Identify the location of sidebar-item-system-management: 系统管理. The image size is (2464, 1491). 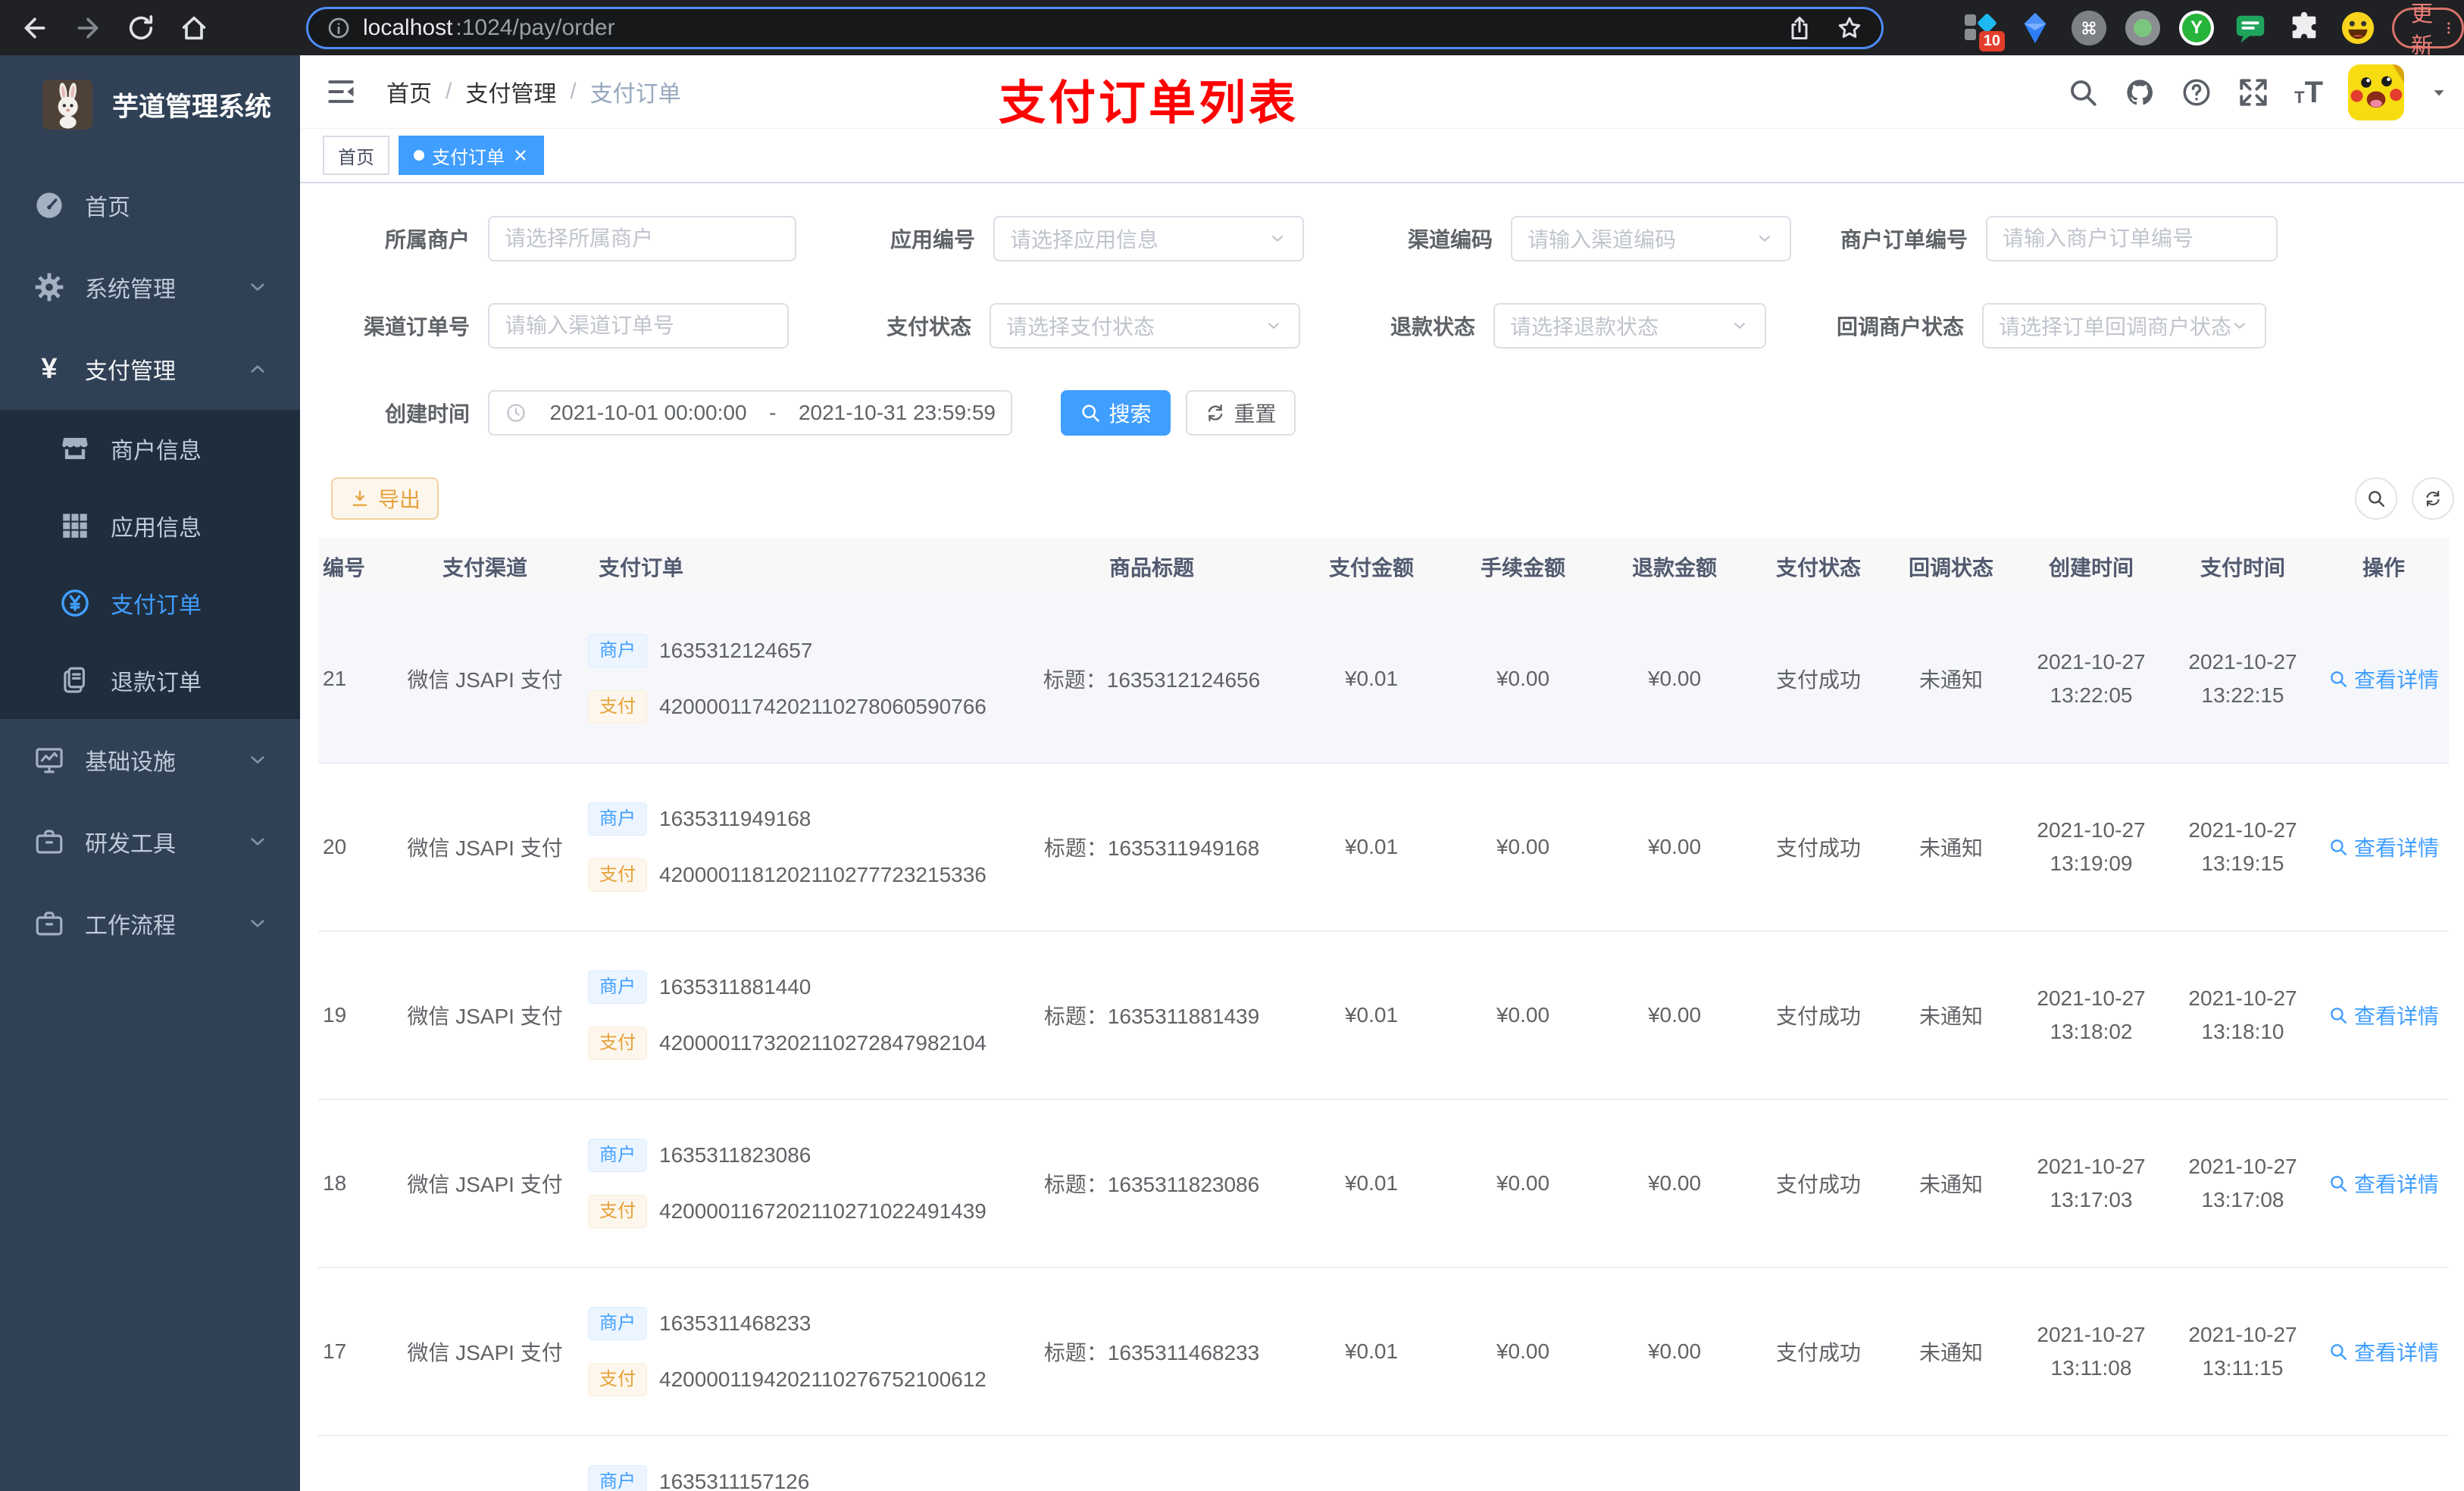
(150, 287).